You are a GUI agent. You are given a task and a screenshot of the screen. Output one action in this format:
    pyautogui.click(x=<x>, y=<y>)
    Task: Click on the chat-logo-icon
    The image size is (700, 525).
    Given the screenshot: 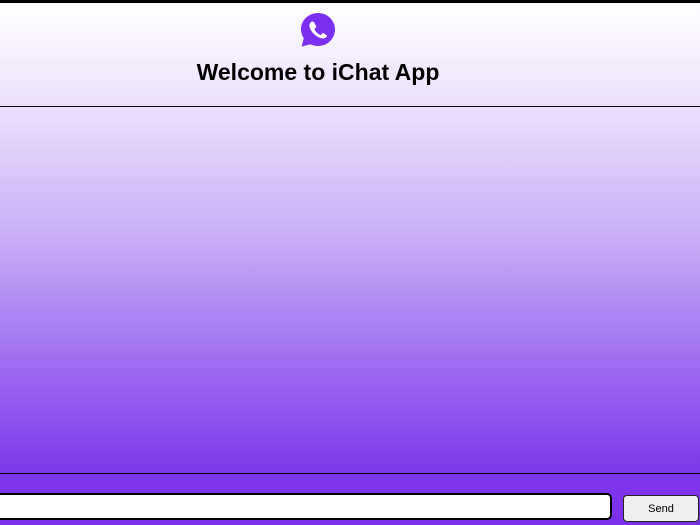 What is the action you would take?
    pyautogui.click(x=318, y=30)
    